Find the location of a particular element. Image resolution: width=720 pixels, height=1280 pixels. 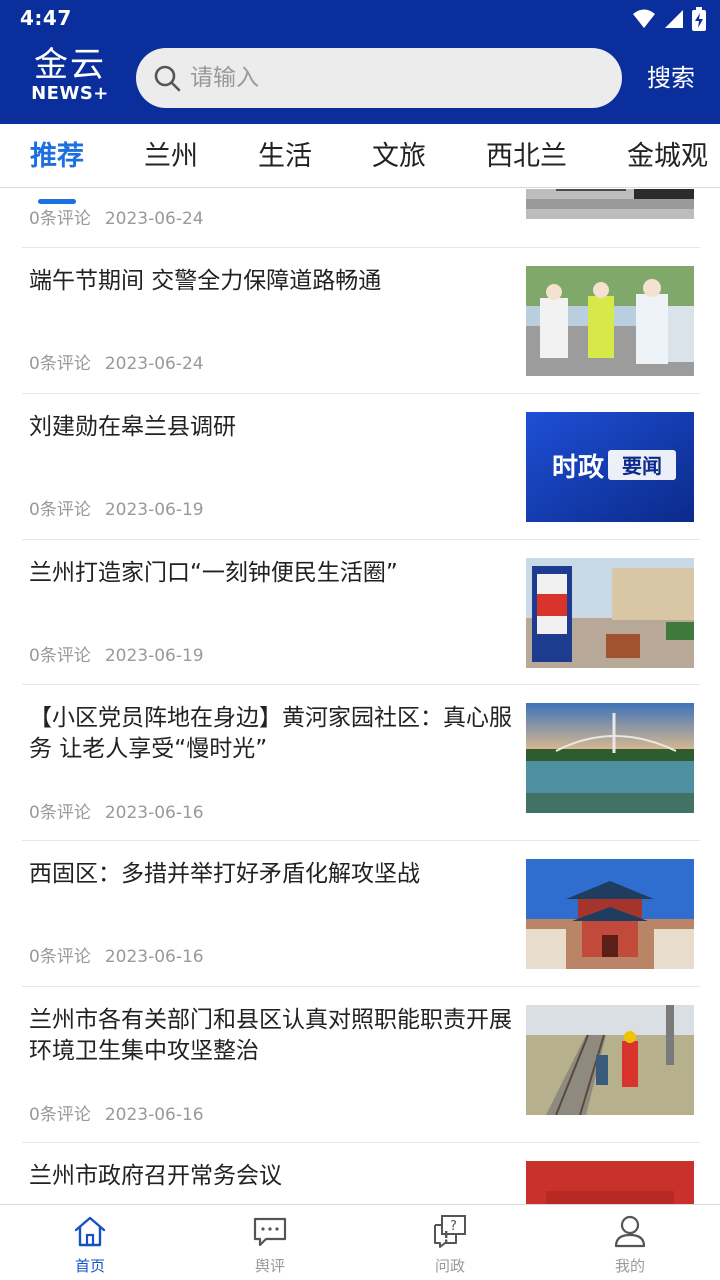

tab-lanzhou: 兰州 is located at coordinates (171, 157).